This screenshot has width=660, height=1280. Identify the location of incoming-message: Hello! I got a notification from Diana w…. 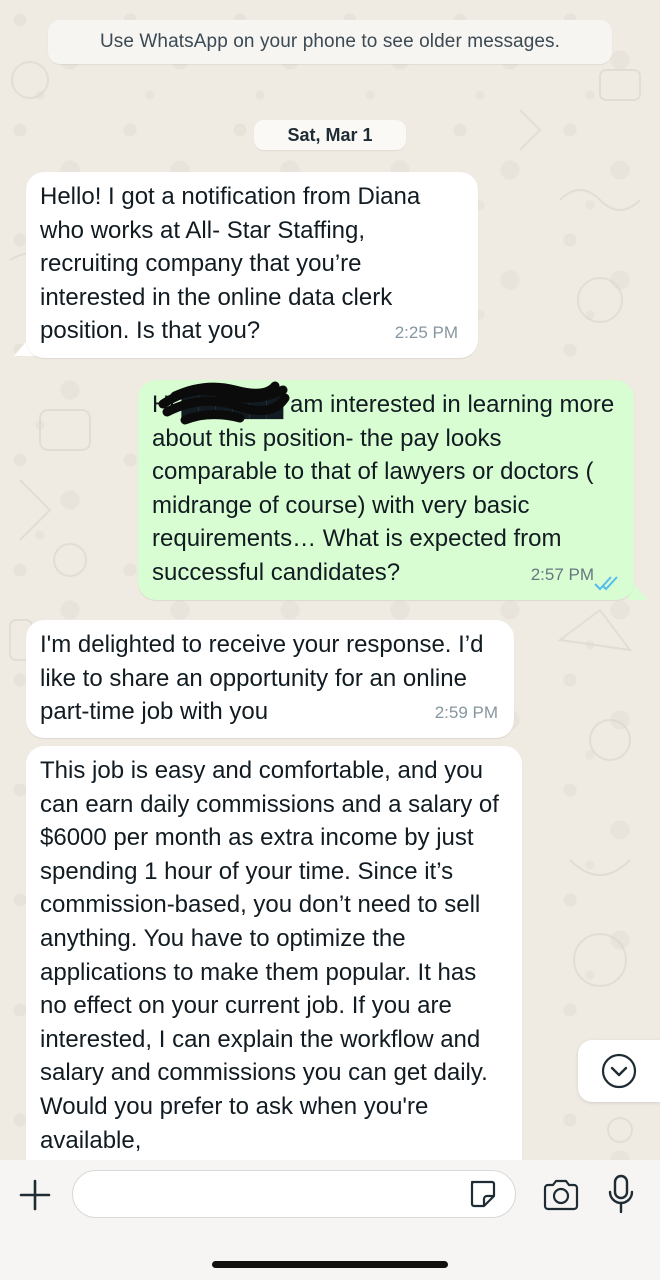
(252, 265).